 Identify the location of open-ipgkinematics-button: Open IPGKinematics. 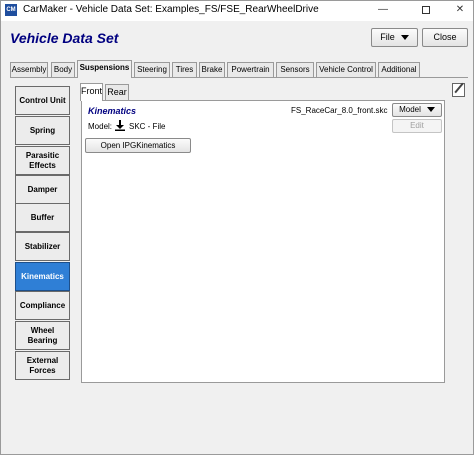
(138, 145).